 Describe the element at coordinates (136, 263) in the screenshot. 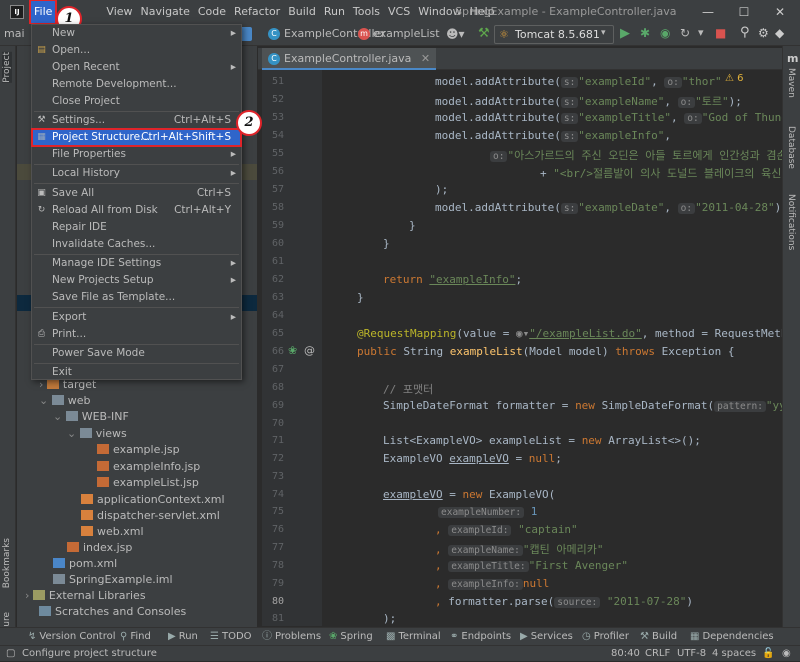

I see `menu-item-manage-ide-settings: Manage IDE Settings ▸` at that location.